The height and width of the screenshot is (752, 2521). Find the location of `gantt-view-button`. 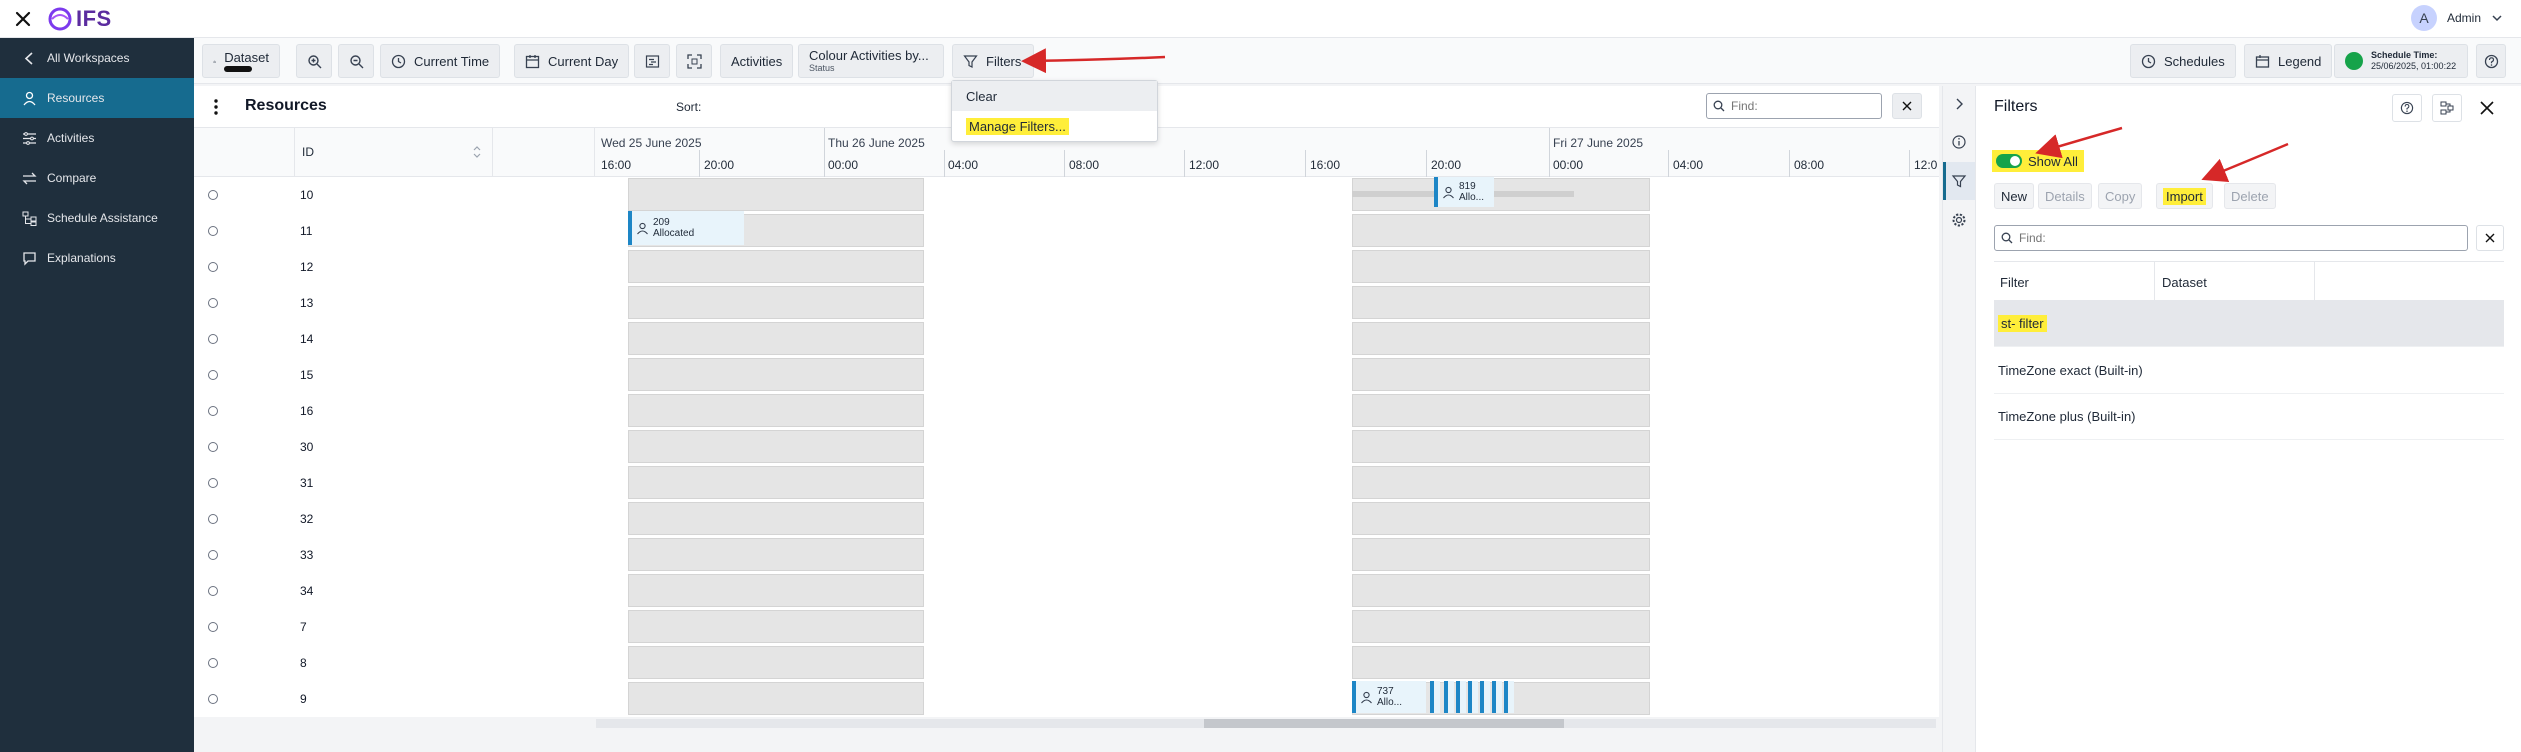

gantt-view-button is located at coordinates (652, 61).